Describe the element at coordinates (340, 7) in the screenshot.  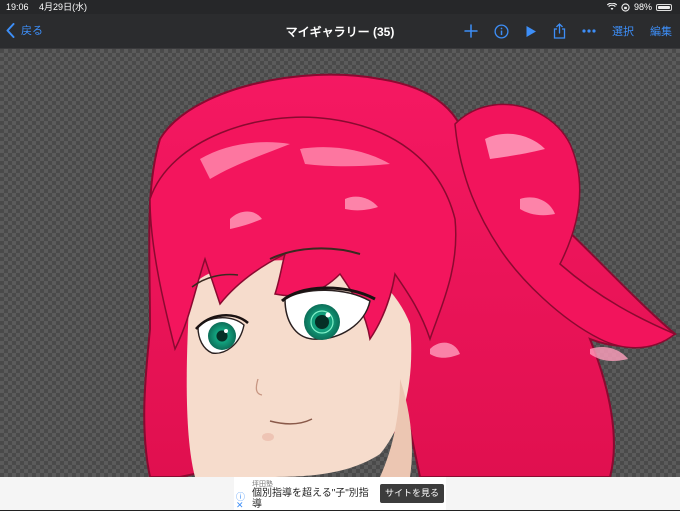
I see `status-bar: 19:06 4月29日(水) 98%` at that location.